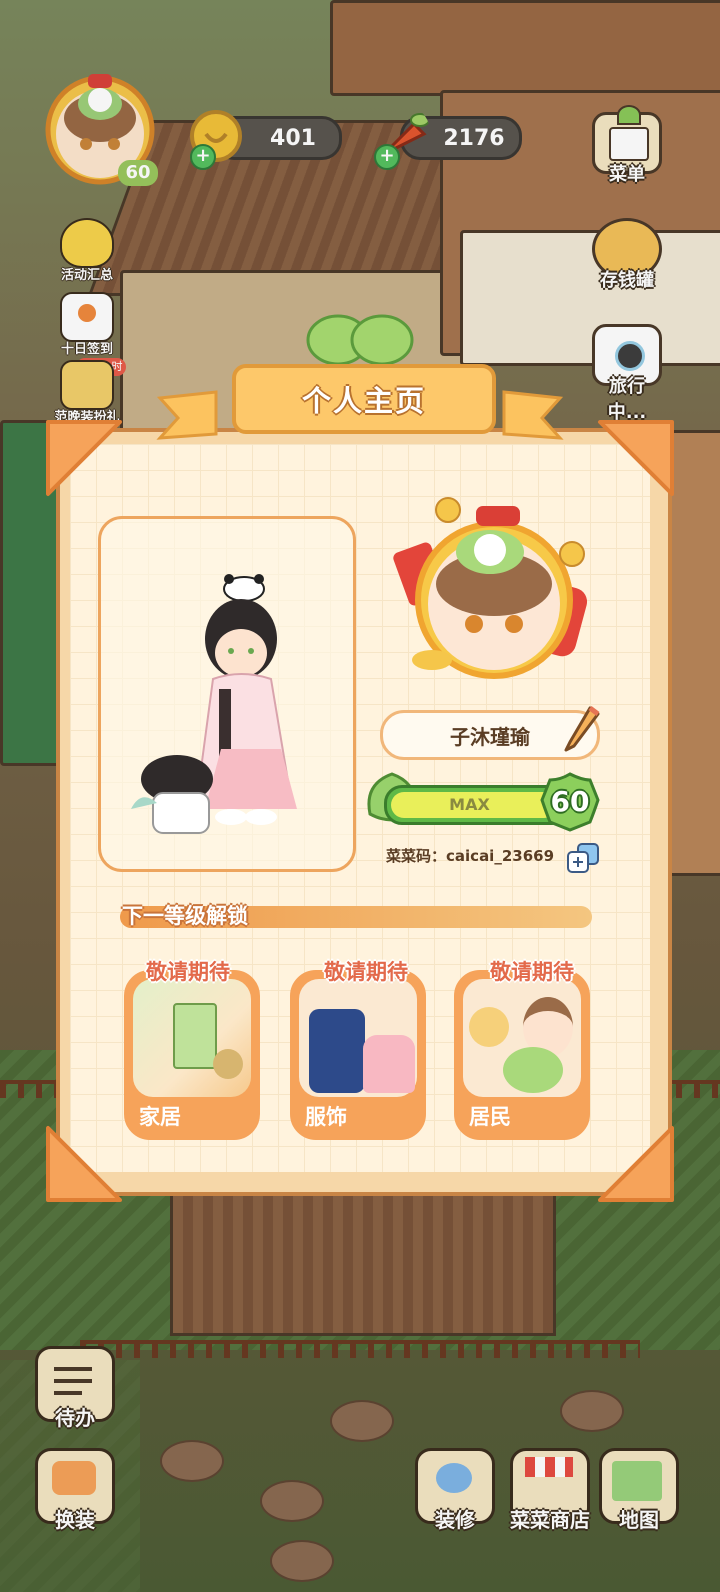 This screenshot has width=720, height=1592. What do you see at coordinates (469, 804) in the screenshot?
I see `level-status-text: MAX` at bounding box center [469, 804].